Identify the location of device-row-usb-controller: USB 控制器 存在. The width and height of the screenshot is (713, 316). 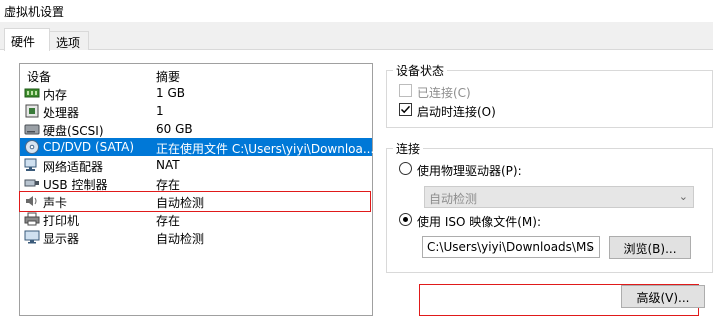
(196, 183).